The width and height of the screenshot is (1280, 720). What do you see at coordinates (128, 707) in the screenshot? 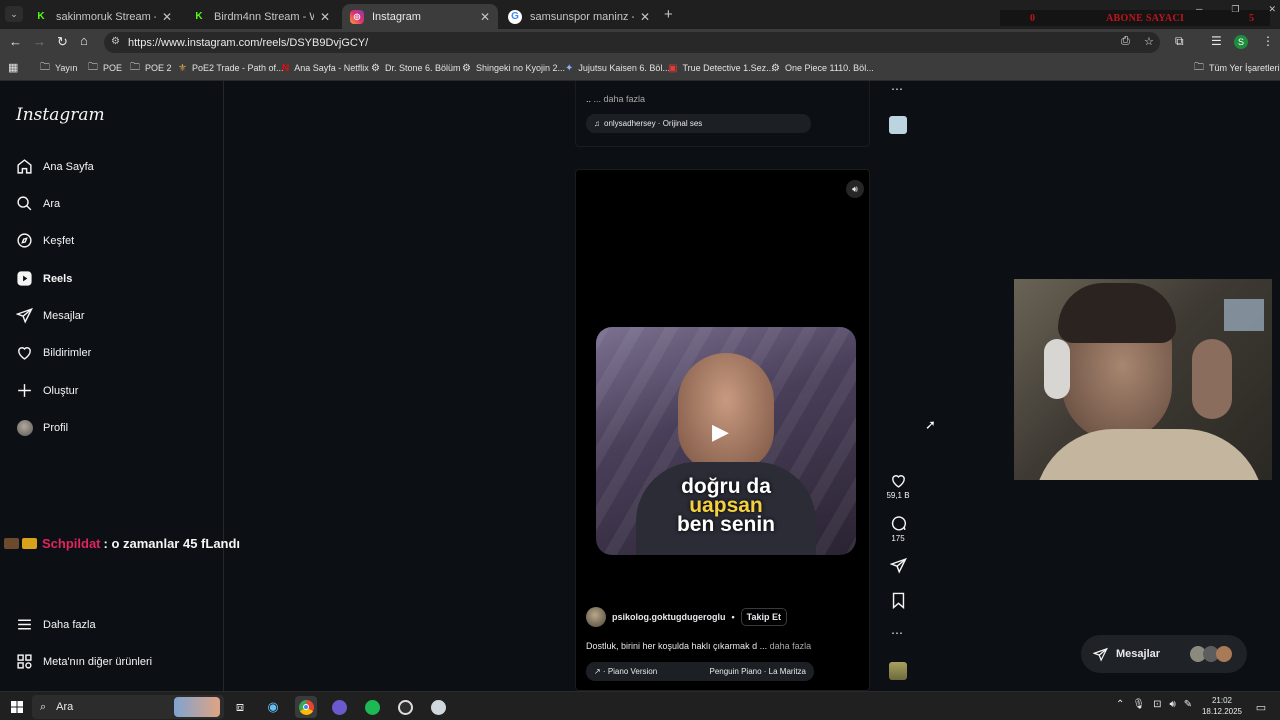
I see `taskbar-search: ⌕ Ara` at bounding box center [128, 707].